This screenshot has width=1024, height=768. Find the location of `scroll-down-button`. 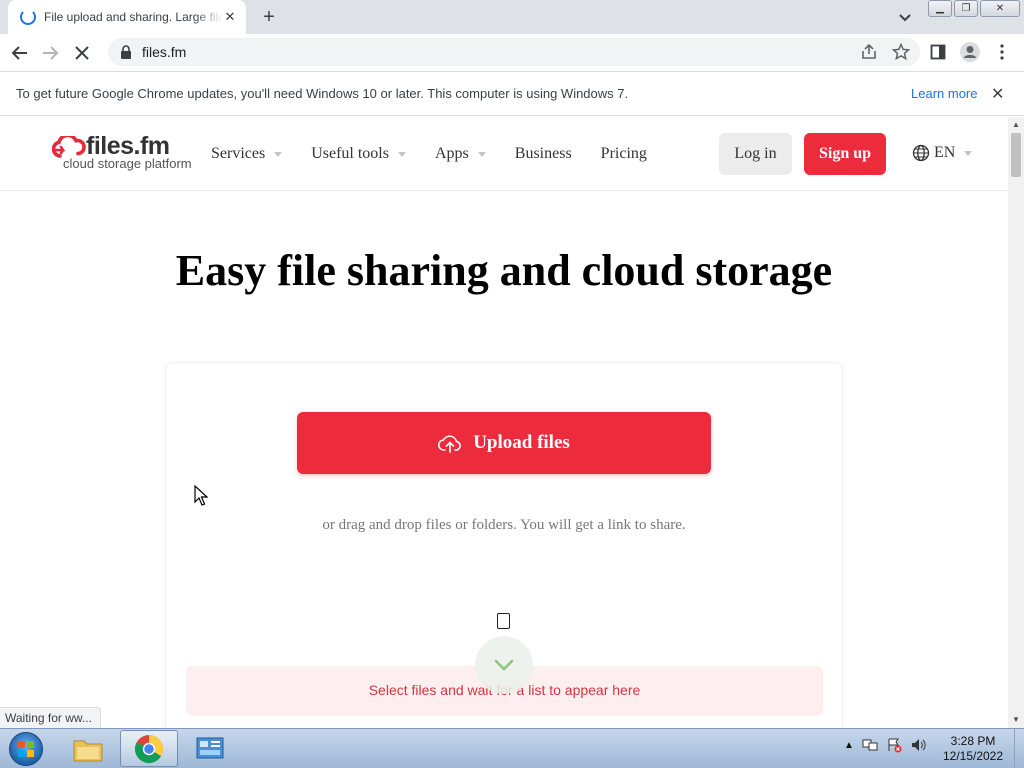

scroll-down-button is located at coordinates (504, 665).